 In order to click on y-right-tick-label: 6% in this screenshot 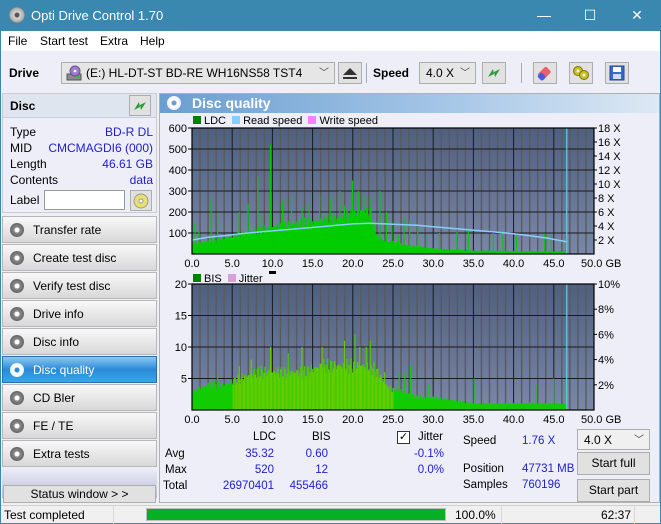, I will do `click(606, 335)`.